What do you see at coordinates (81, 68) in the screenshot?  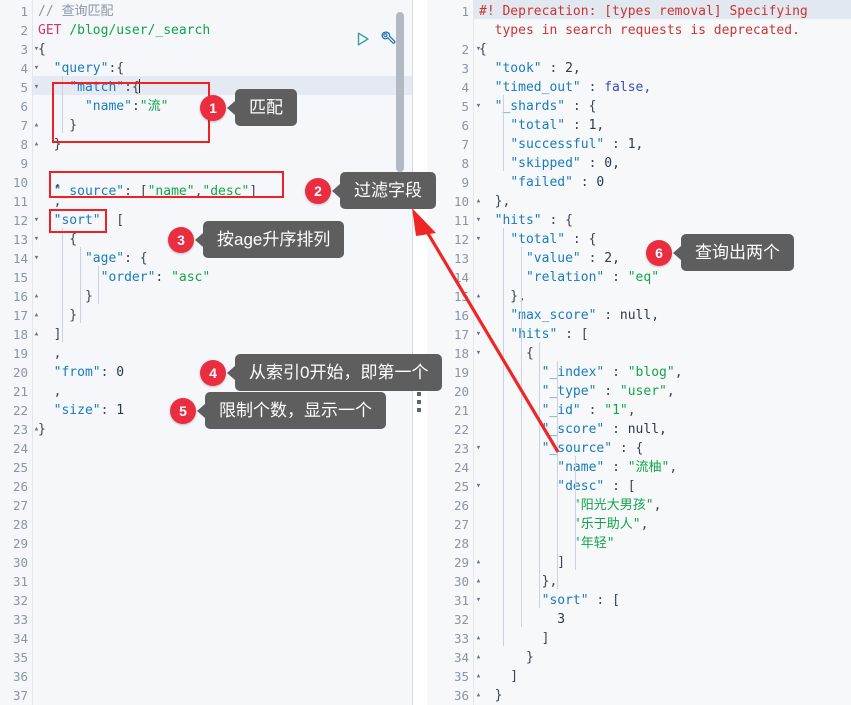 I see `code-line: "query":{` at bounding box center [81, 68].